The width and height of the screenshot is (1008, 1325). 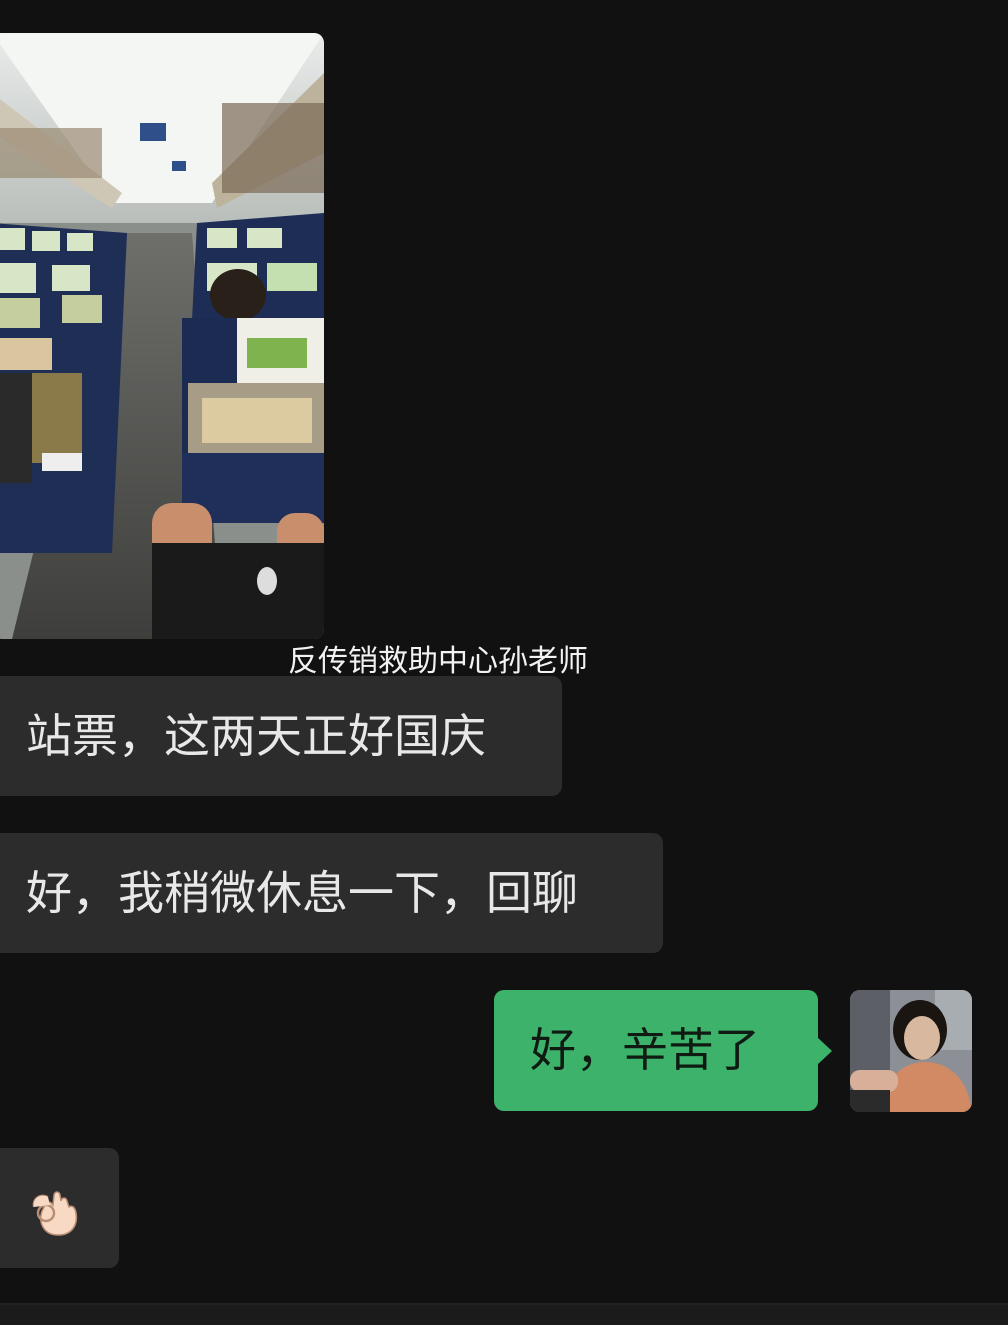 What do you see at coordinates (504, 1314) in the screenshot?
I see `input-bar-edge` at bounding box center [504, 1314].